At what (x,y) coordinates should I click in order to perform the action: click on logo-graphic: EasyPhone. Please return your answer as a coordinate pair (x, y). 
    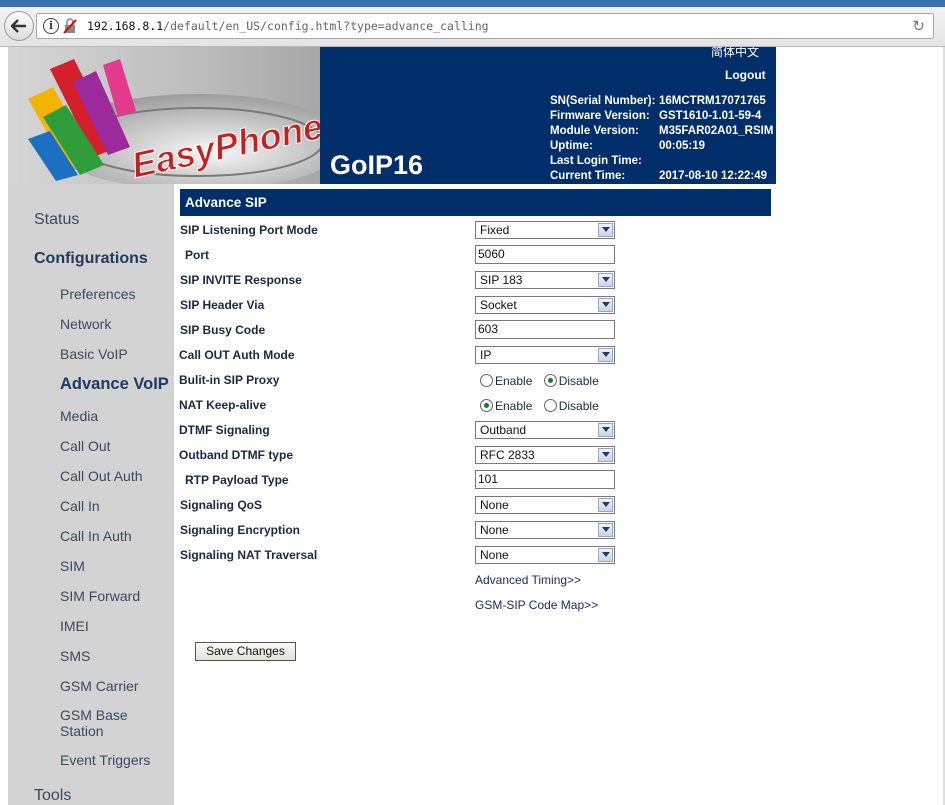
    Looking at the image, I should click on (174, 121).